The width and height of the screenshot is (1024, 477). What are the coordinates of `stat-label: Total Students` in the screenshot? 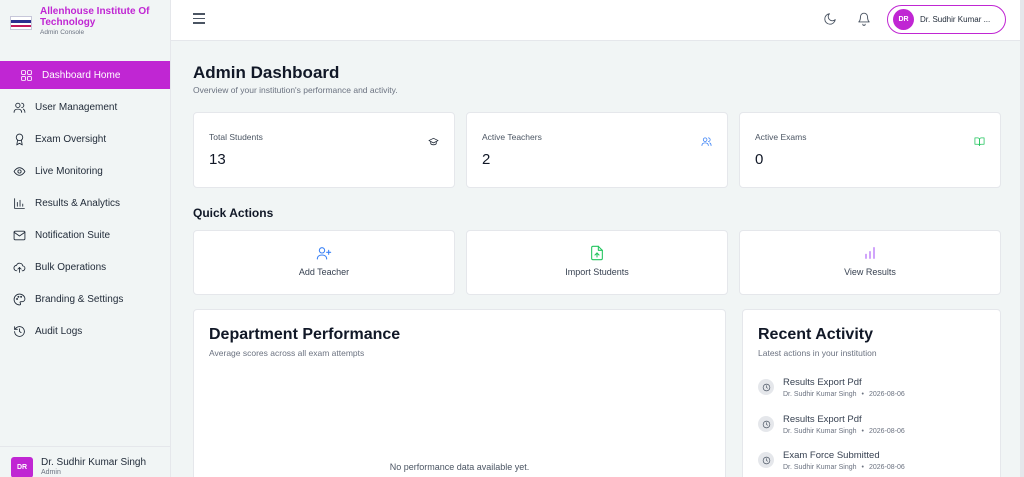 It's located at (236, 137).